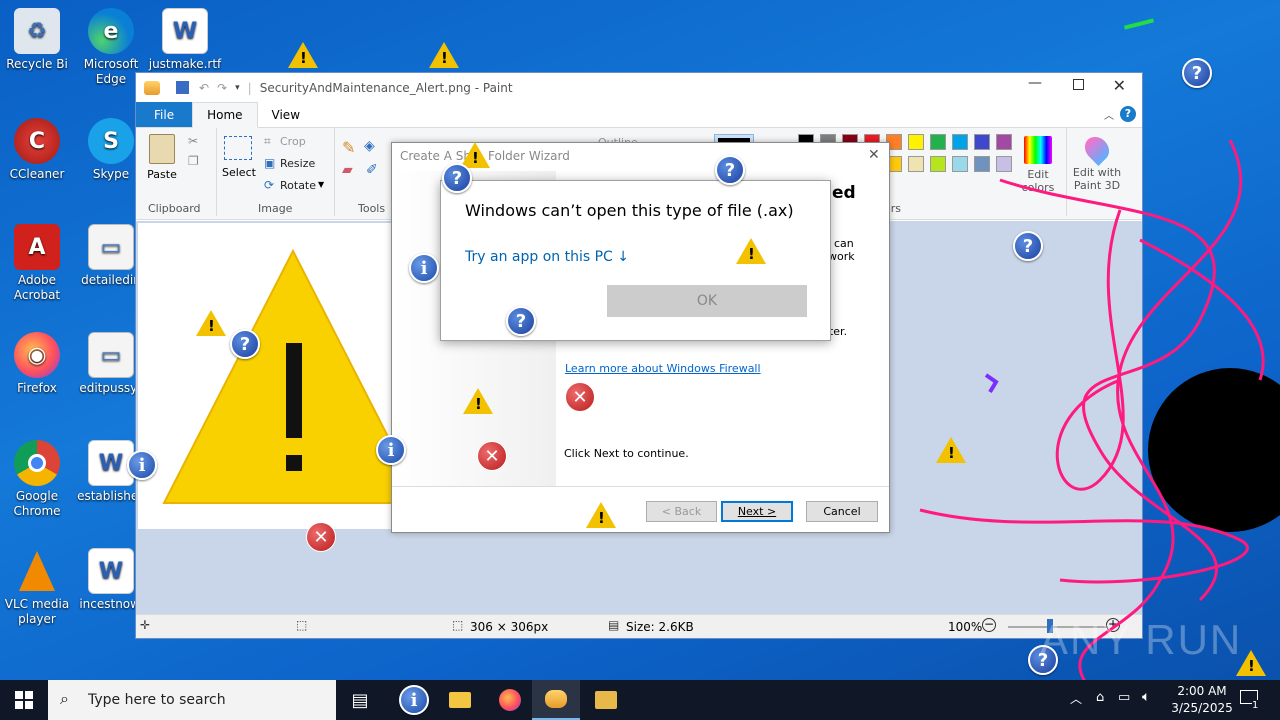  I want to click on chevron-down-icon: ▼, so click(321, 184).